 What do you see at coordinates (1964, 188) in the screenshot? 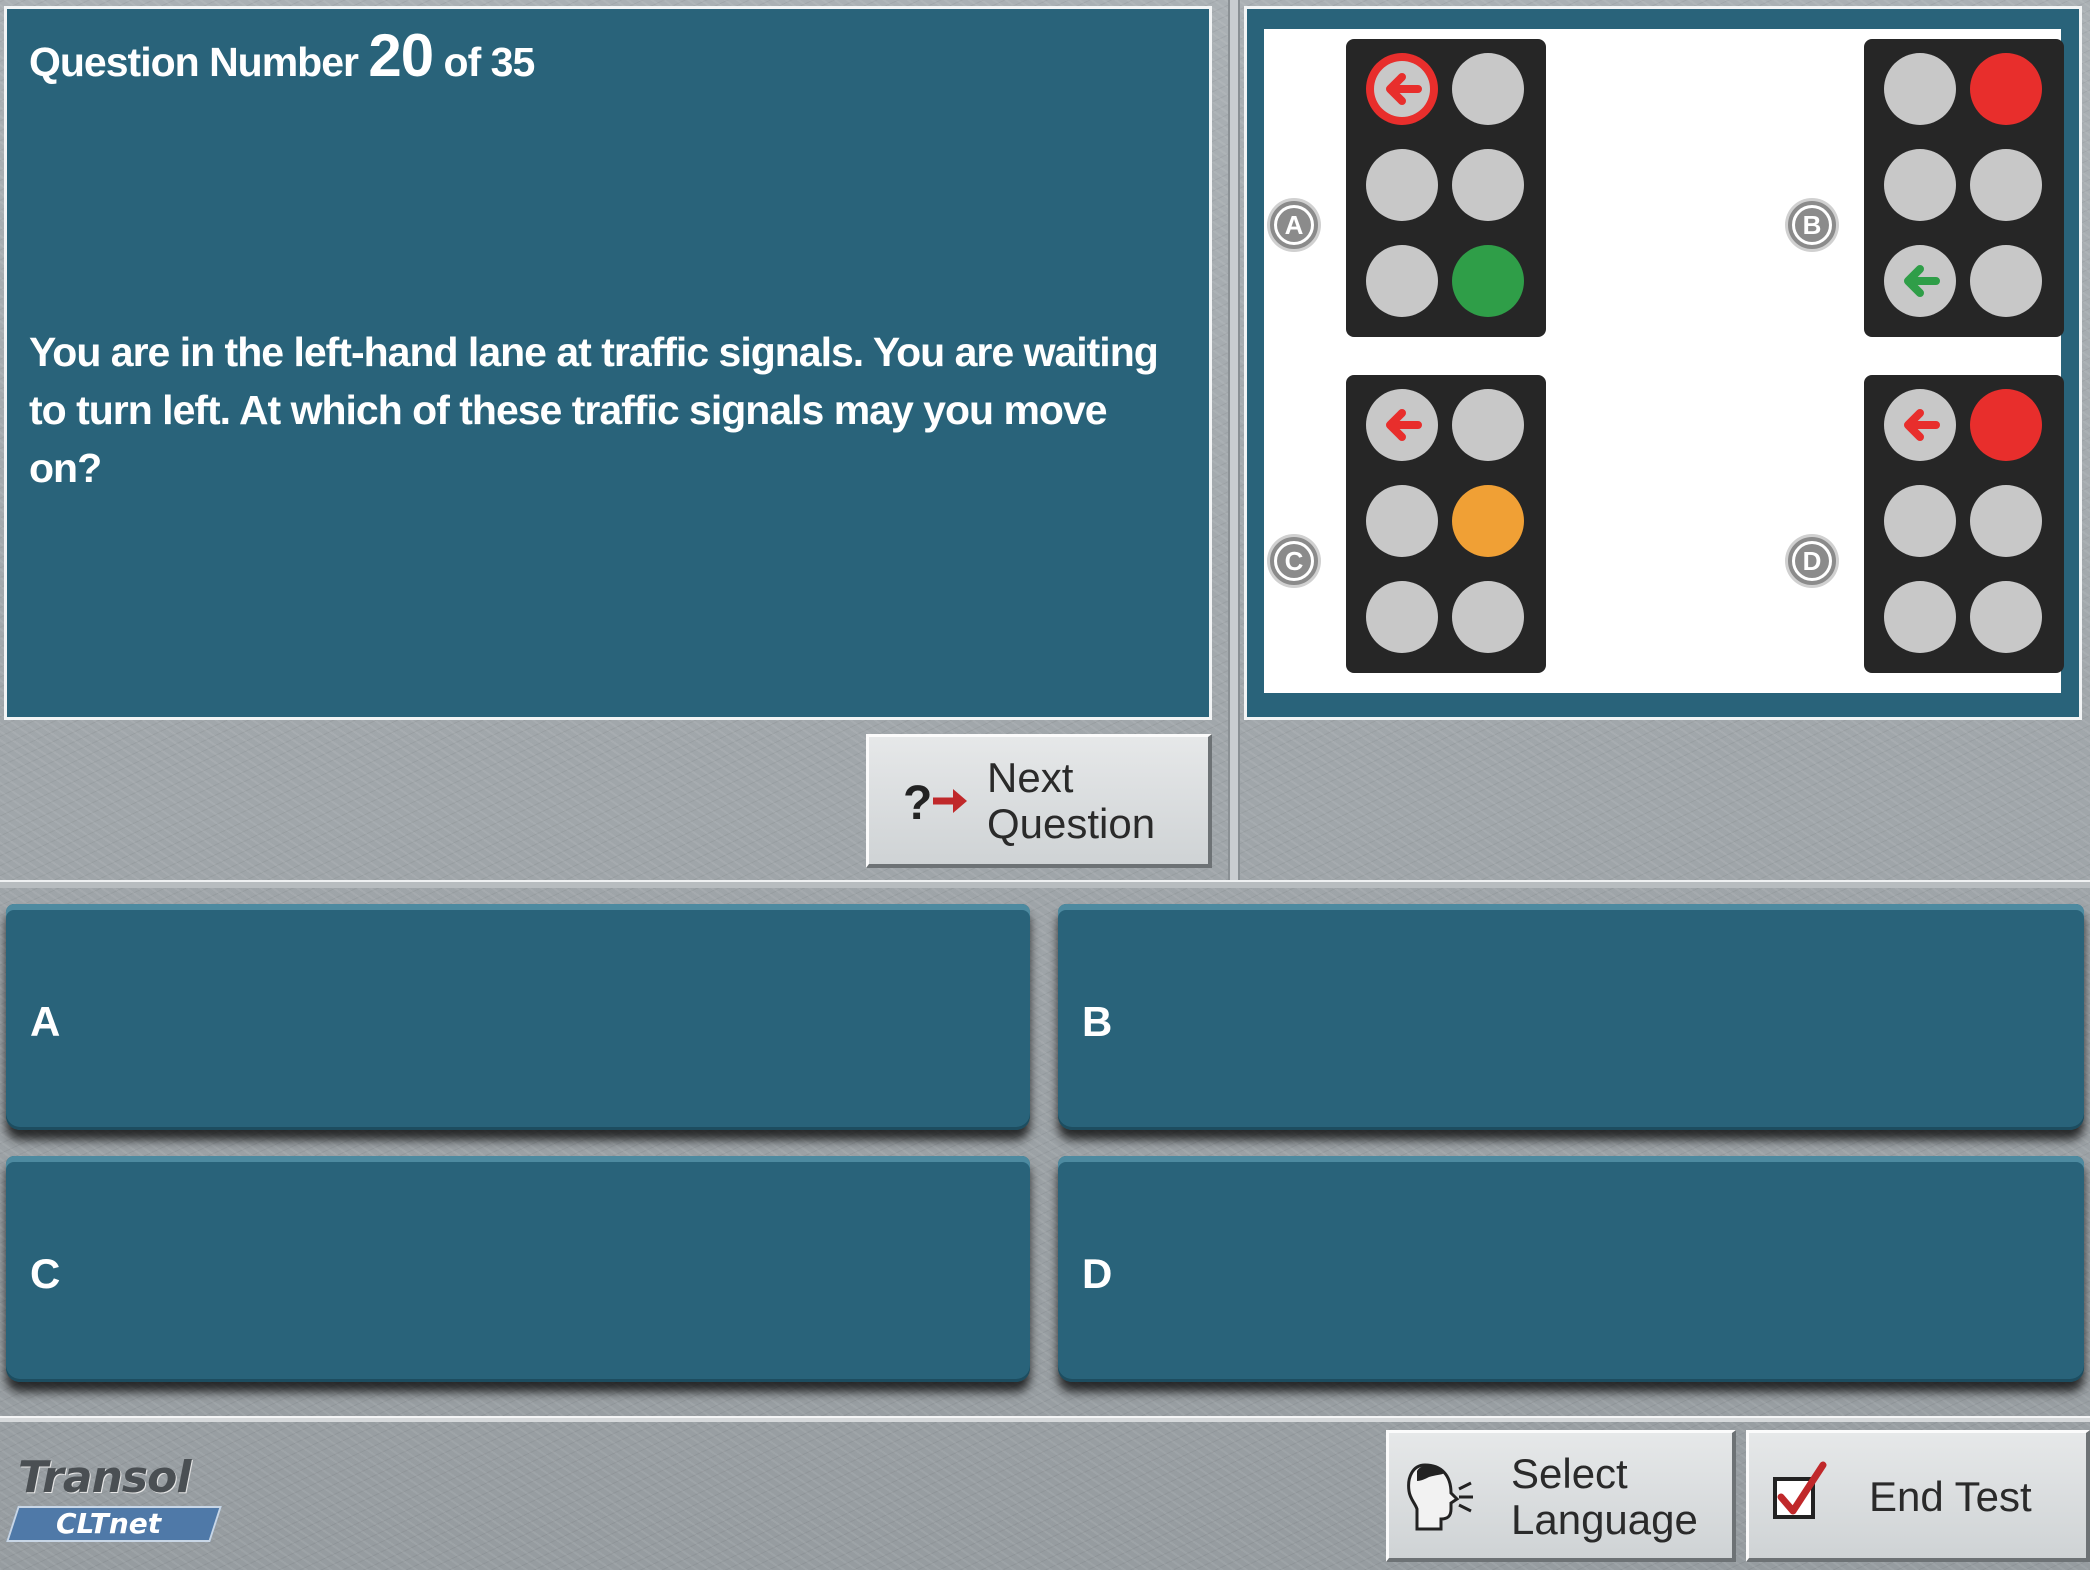
I see `traffic-signal-b` at bounding box center [1964, 188].